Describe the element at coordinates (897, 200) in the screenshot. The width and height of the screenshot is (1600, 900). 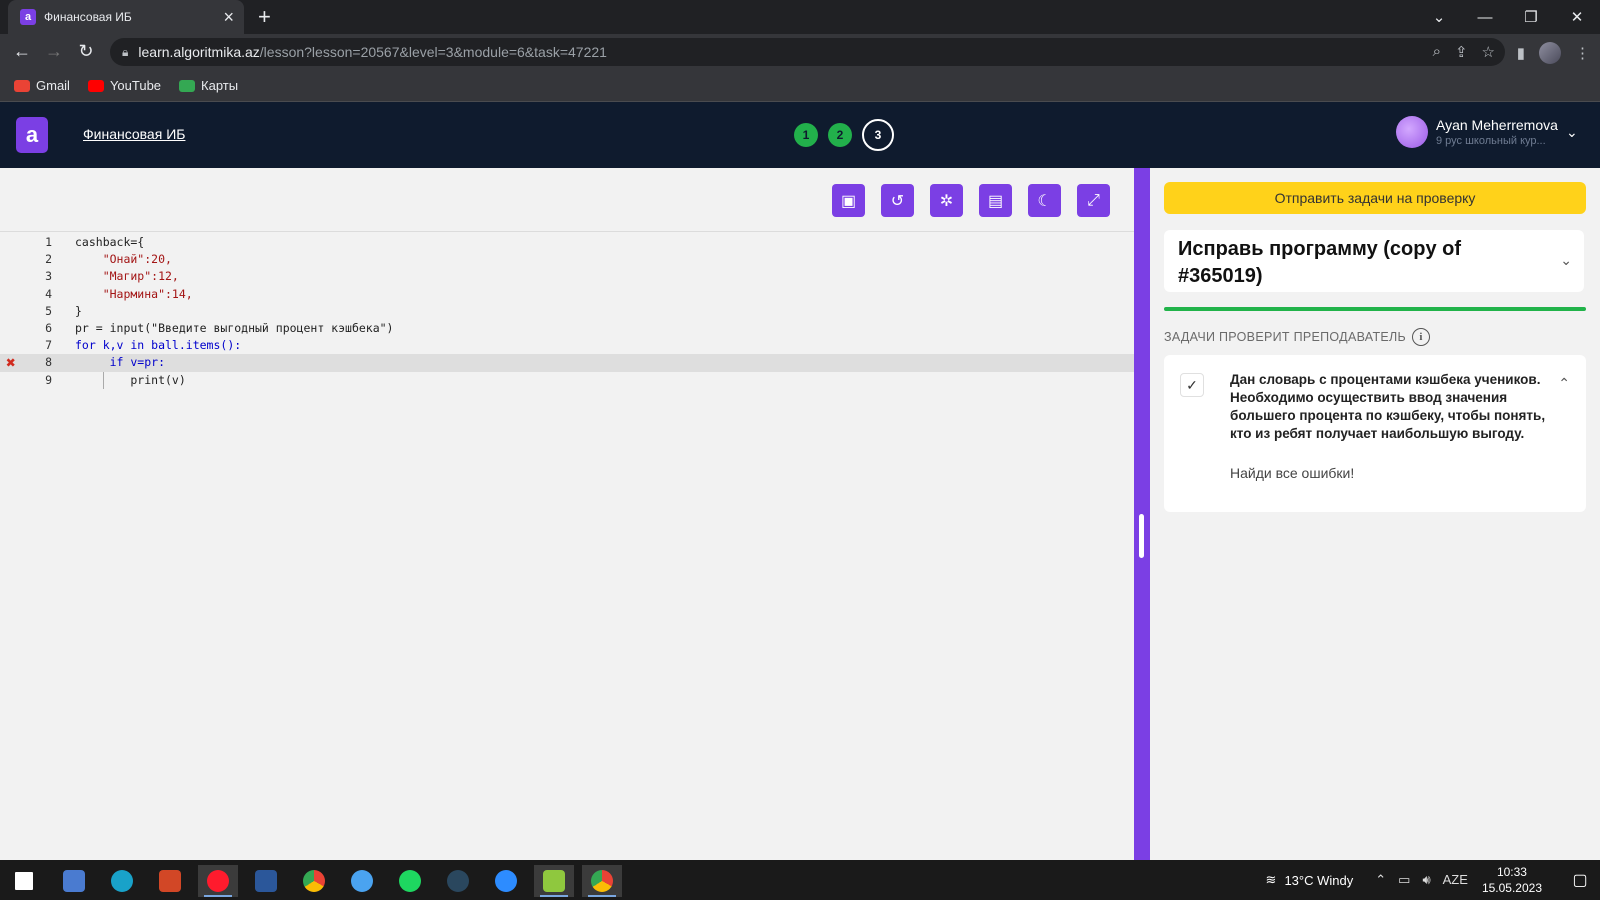
I see `reset-icon: ↺` at that location.